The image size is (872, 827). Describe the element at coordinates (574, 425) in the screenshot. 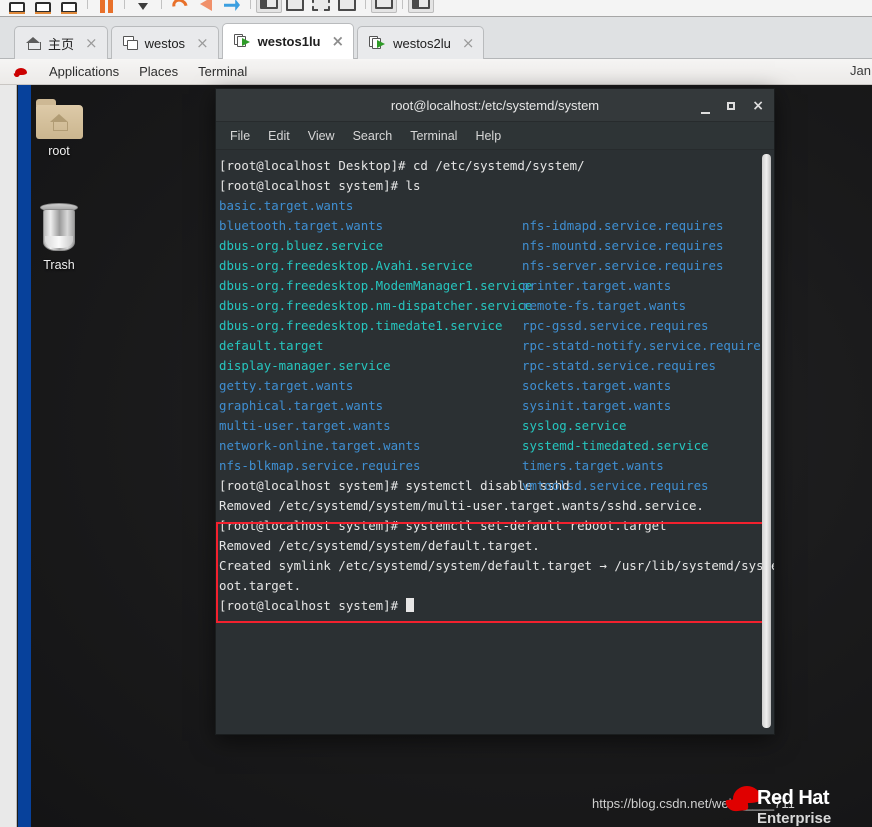

I see `terminal-line: syslog.service` at that location.